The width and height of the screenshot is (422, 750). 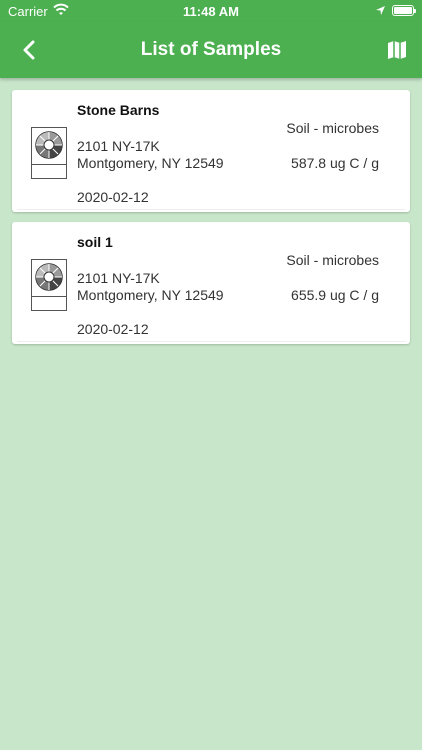 What do you see at coordinates (335, 295) in the screenshot?
I see `sample-value: 655.9 ug C / g` at bounding box center [335, 295].